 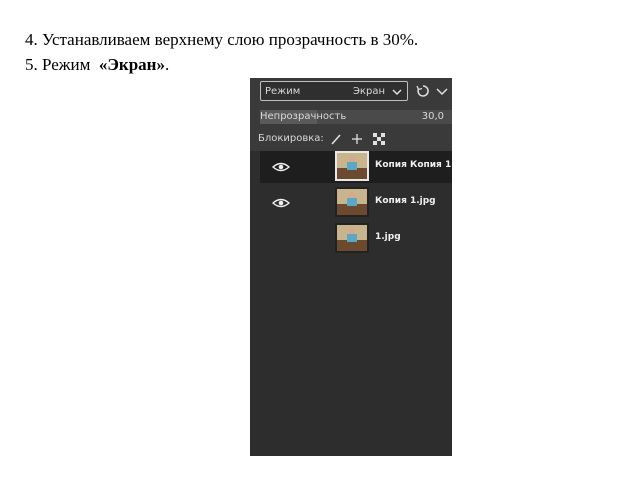 I want to click on layer-row: Копия Копия 1, so click(x=356, y=167).